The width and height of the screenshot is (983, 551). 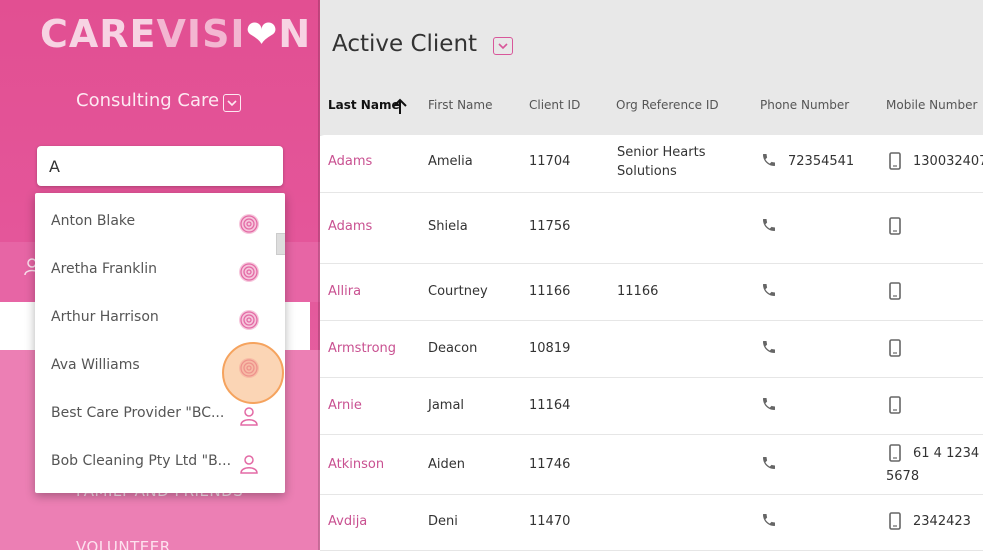 I want to click on mobile-number: 61 4 1234, so click(x=946, y=453).